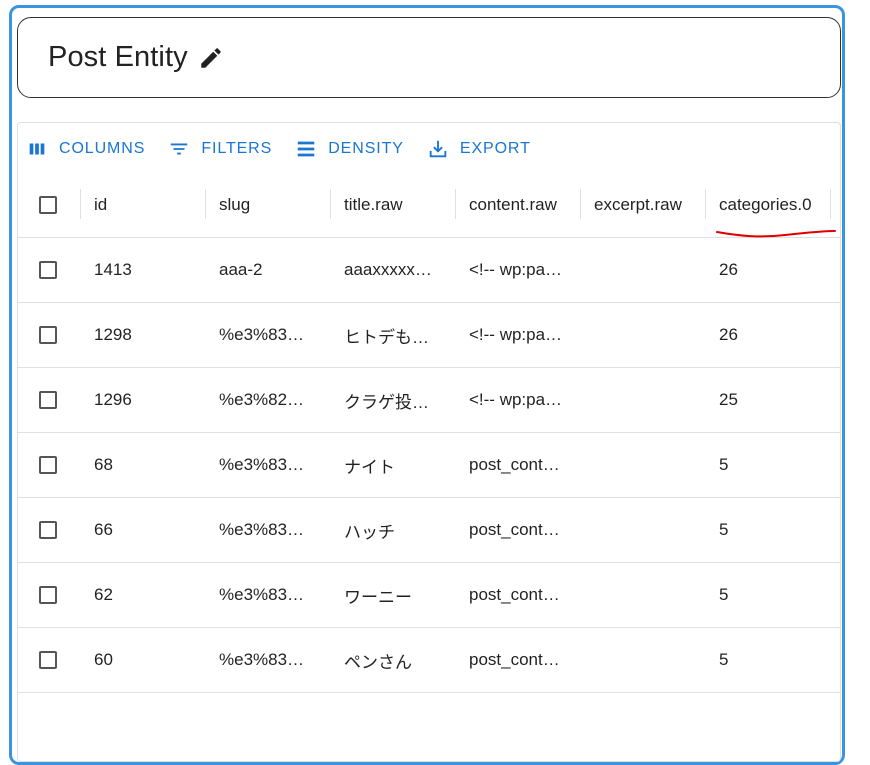  I want to click on table-row: 1298 %e3%83… ヒトデも… <!-- wp:pa… 26, so click(429, 335).